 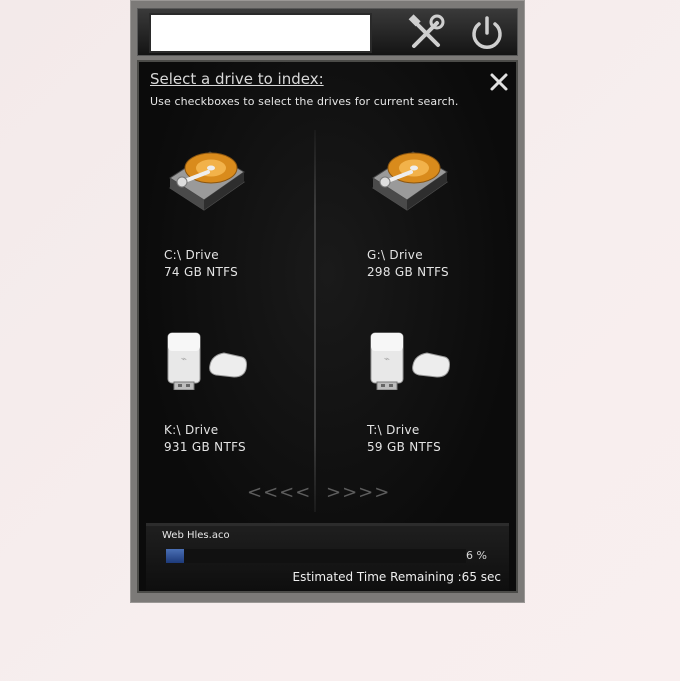 I want to click on drive-item-c: C:\ Drive 74 GB NTFS, so click(x=219, y=205).